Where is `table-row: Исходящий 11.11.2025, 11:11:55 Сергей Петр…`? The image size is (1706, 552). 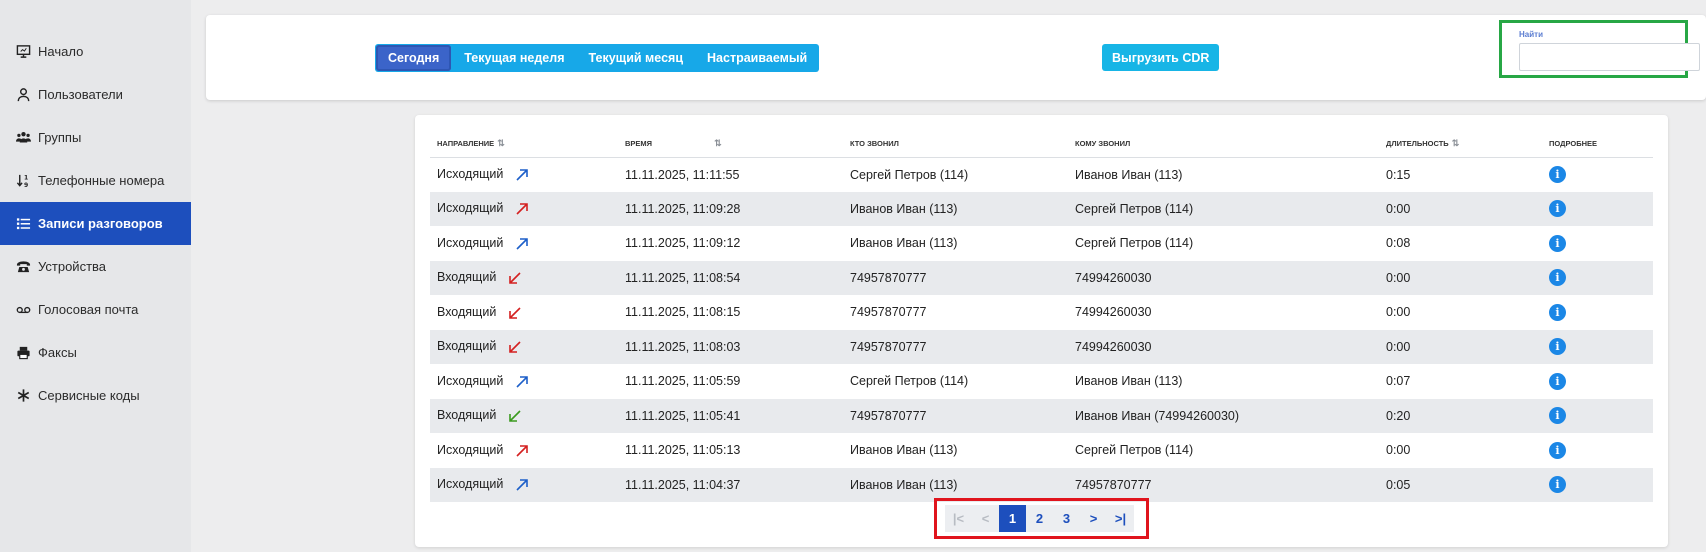
table-row: Исходящий 11.11.2025, 11:11:55 Сергей Петр… is located at coordinates (1041, 174).